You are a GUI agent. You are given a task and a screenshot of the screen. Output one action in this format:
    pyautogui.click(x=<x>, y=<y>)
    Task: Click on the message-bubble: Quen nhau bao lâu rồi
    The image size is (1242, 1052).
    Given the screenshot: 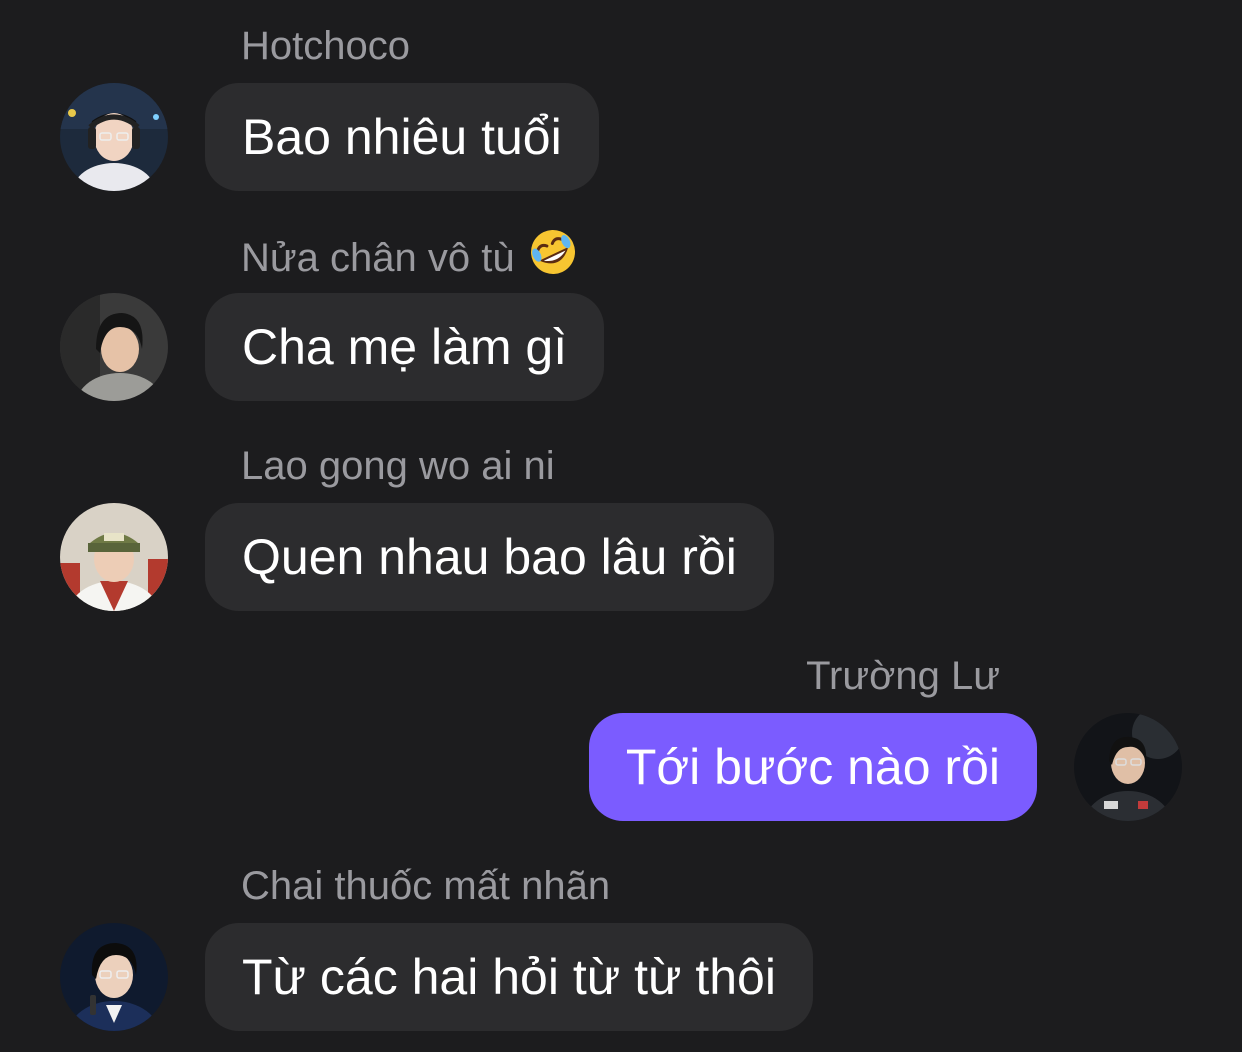 What is the action you would take?
    pyautogui.click(x=489, y=557)
    